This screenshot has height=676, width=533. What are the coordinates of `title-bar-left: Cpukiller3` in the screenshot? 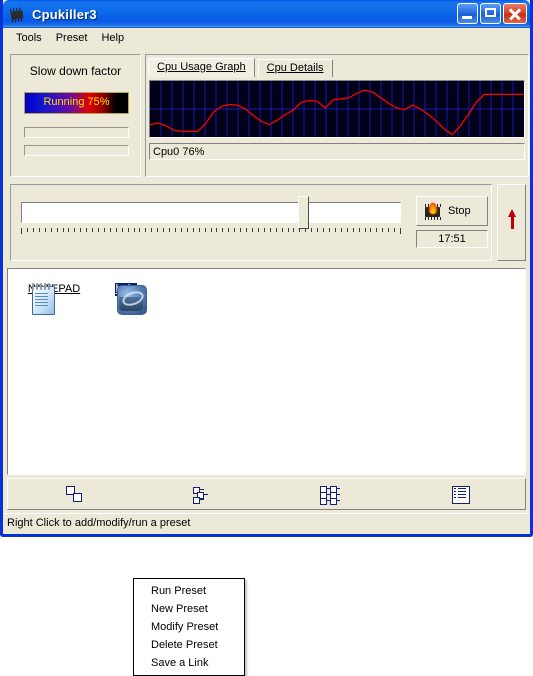 It's located at (266, 14).